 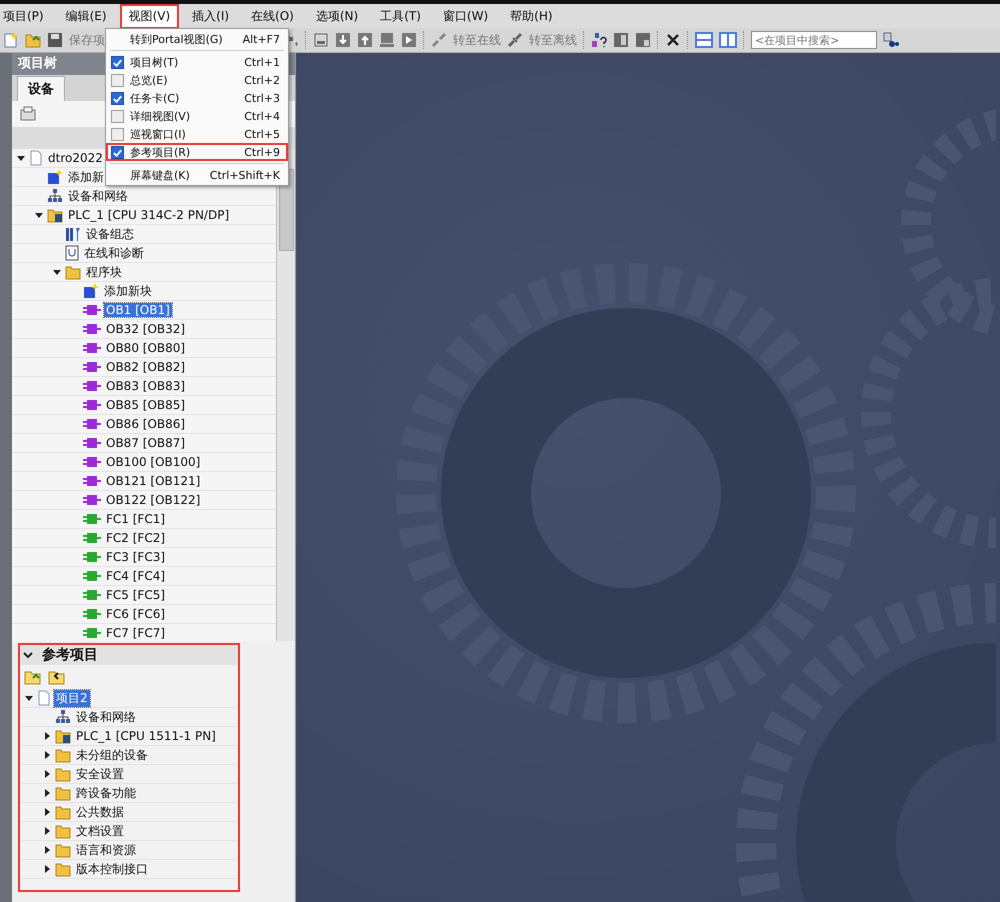 What do you see at coordinates (177, 39) in the screenshot?
I see `menu-item-label: 转到Portal视图(G)` at bounding box center [177, 39].